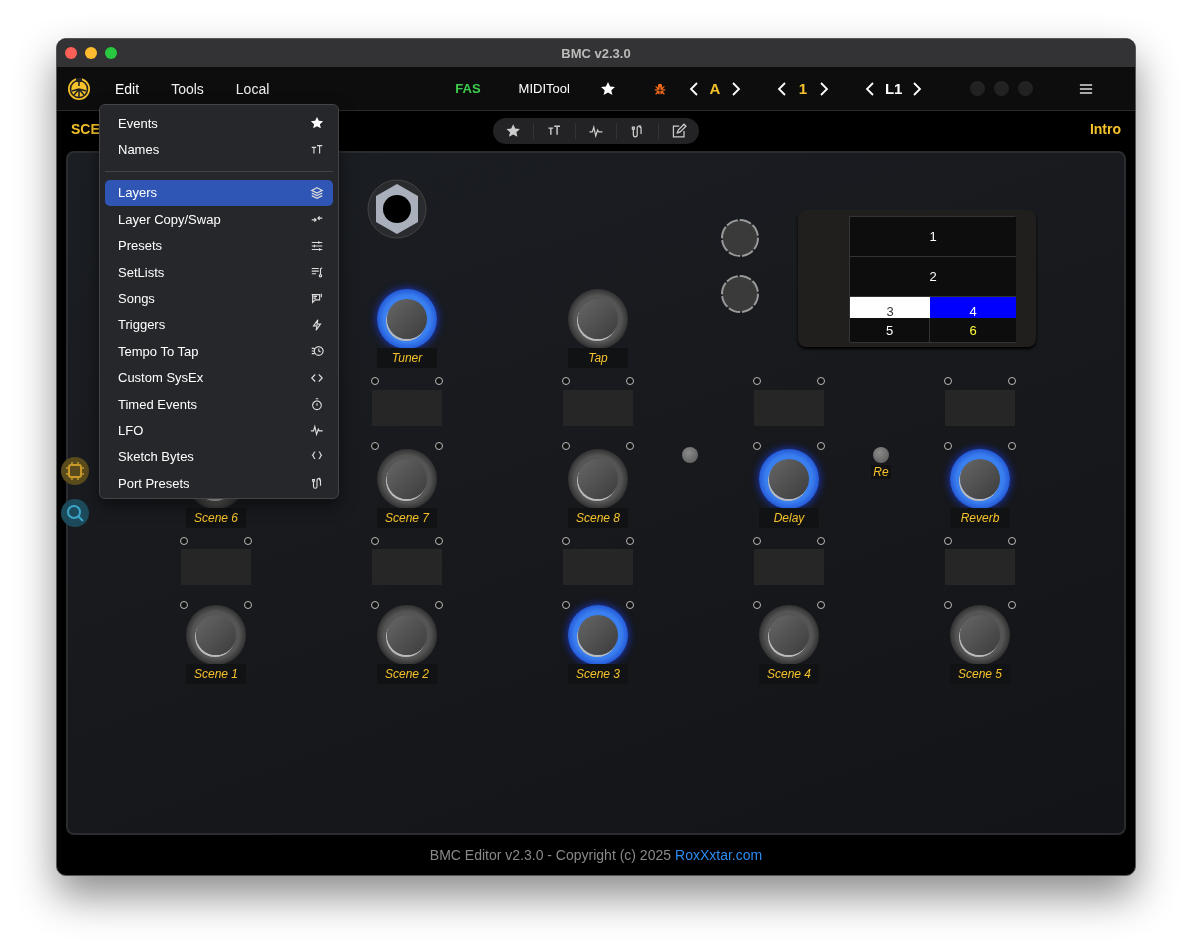 The image size is (1192, 950). I want to click on close-button, so click(71, 53).